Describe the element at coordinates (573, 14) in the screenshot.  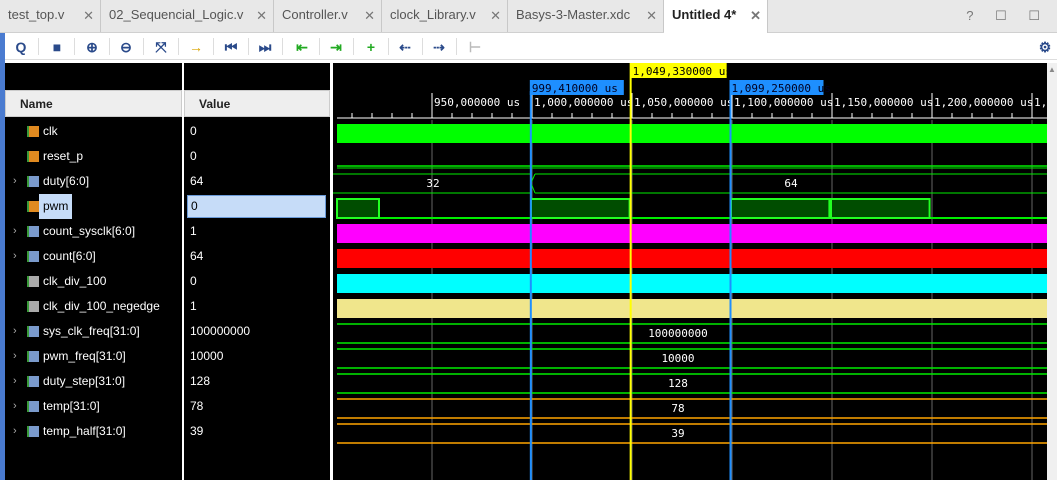
I see `tab-label: Basys-3-Master.xdc` at that location.